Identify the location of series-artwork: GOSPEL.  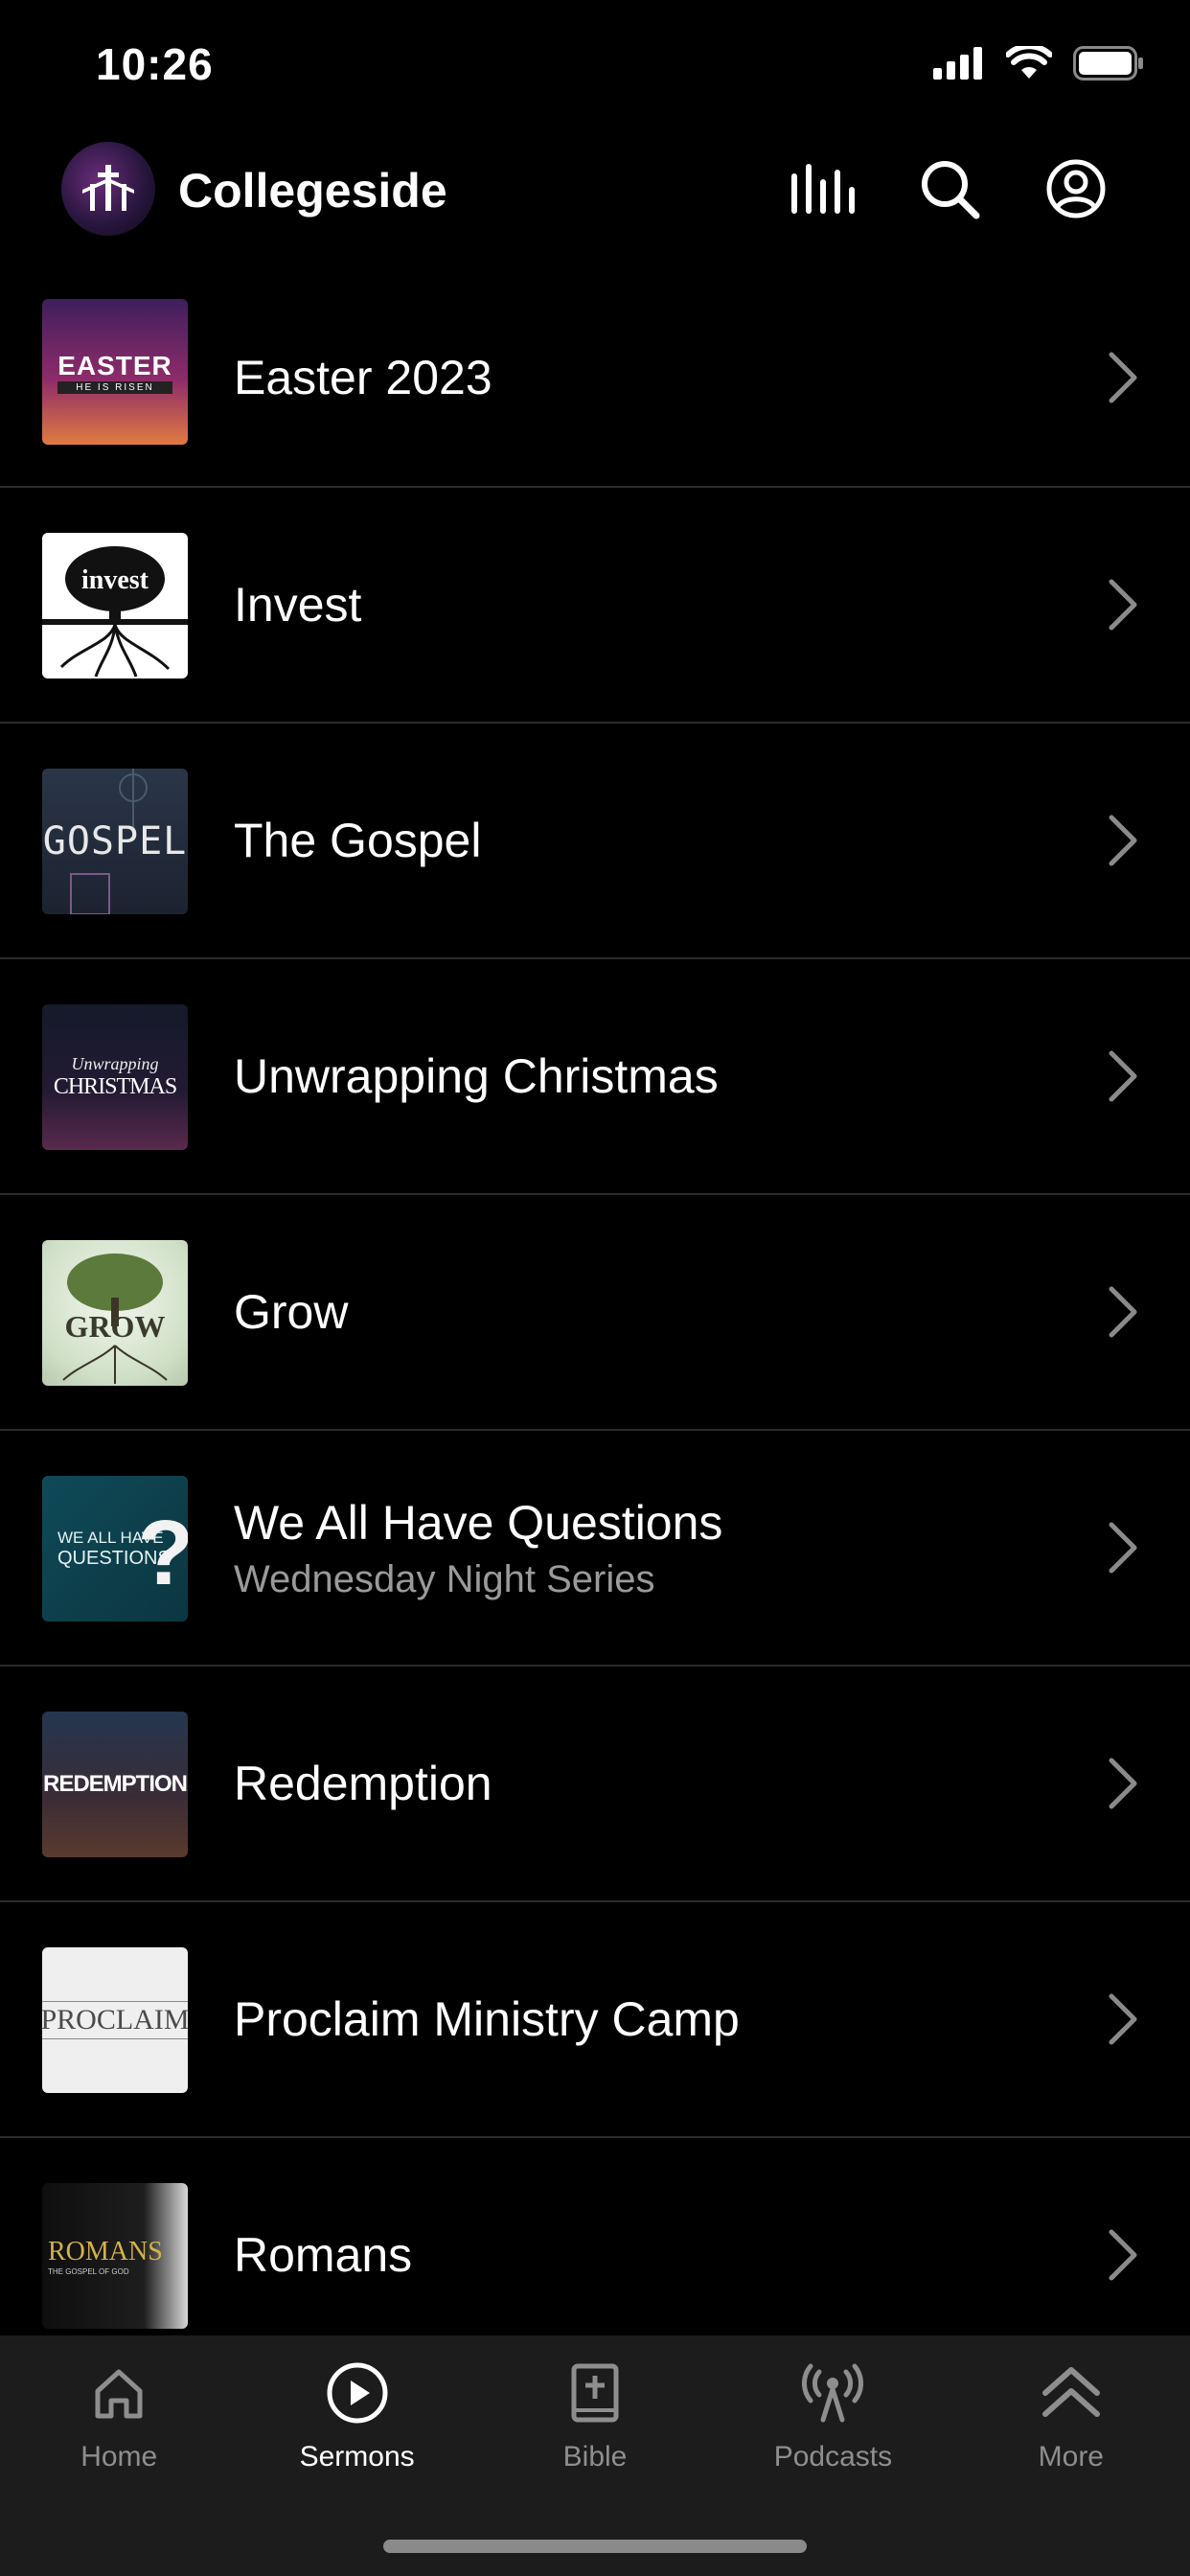
(115, 841).